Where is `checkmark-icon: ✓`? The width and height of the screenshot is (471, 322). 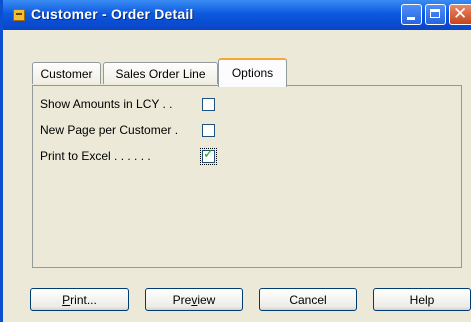 checkmark-icon: ✓ is located at coordinates (208, 154).